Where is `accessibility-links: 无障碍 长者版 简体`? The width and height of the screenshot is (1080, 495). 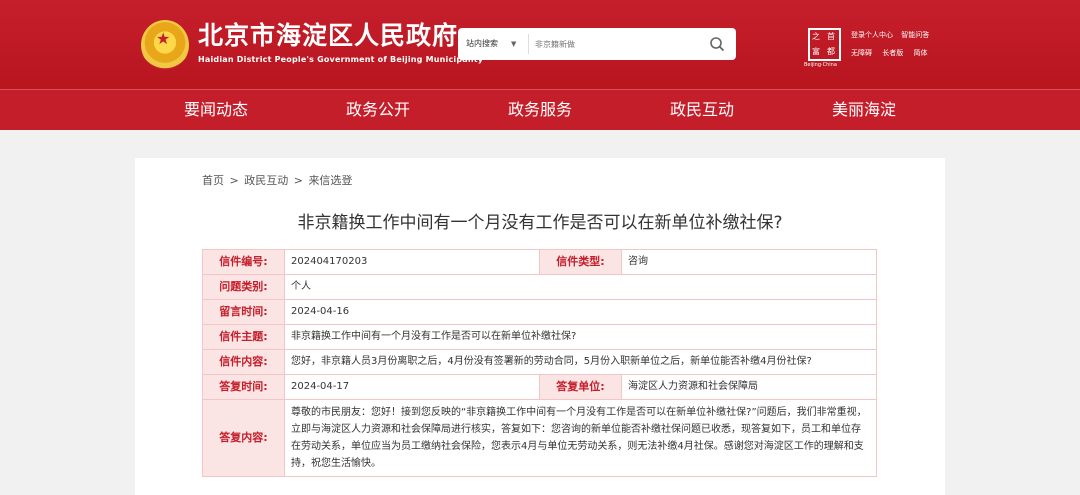
accessibility-links: 无障碍 长者版 简体 is located at coordinates (893, 53).